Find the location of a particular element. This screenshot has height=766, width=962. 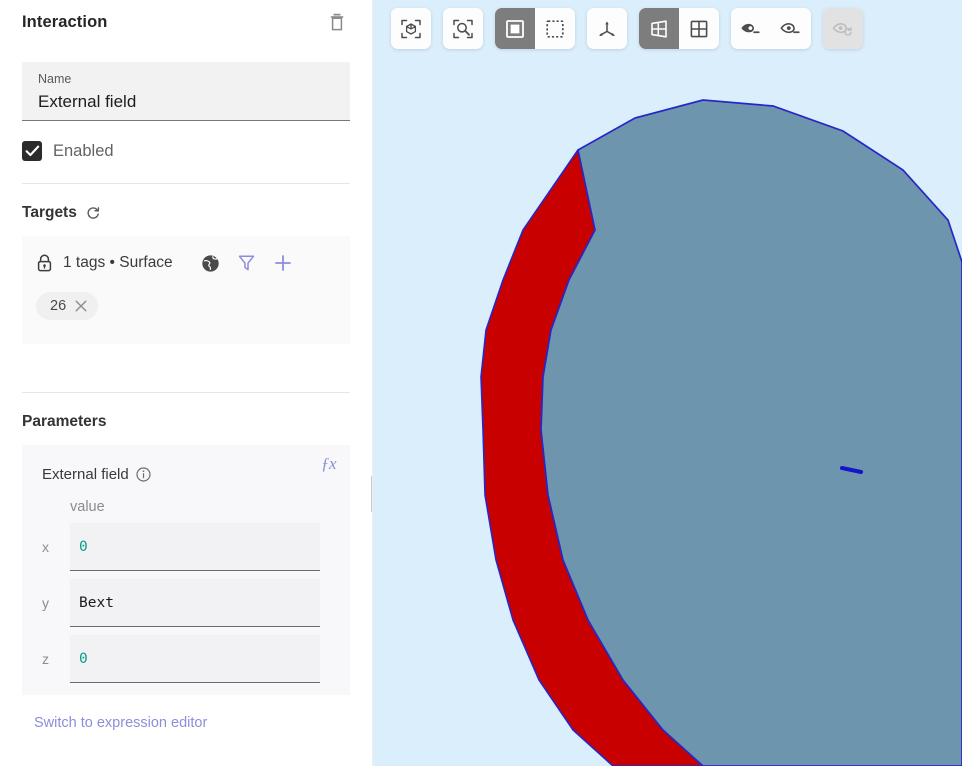

enabled-checkbox is located at coordinates (32, 151).